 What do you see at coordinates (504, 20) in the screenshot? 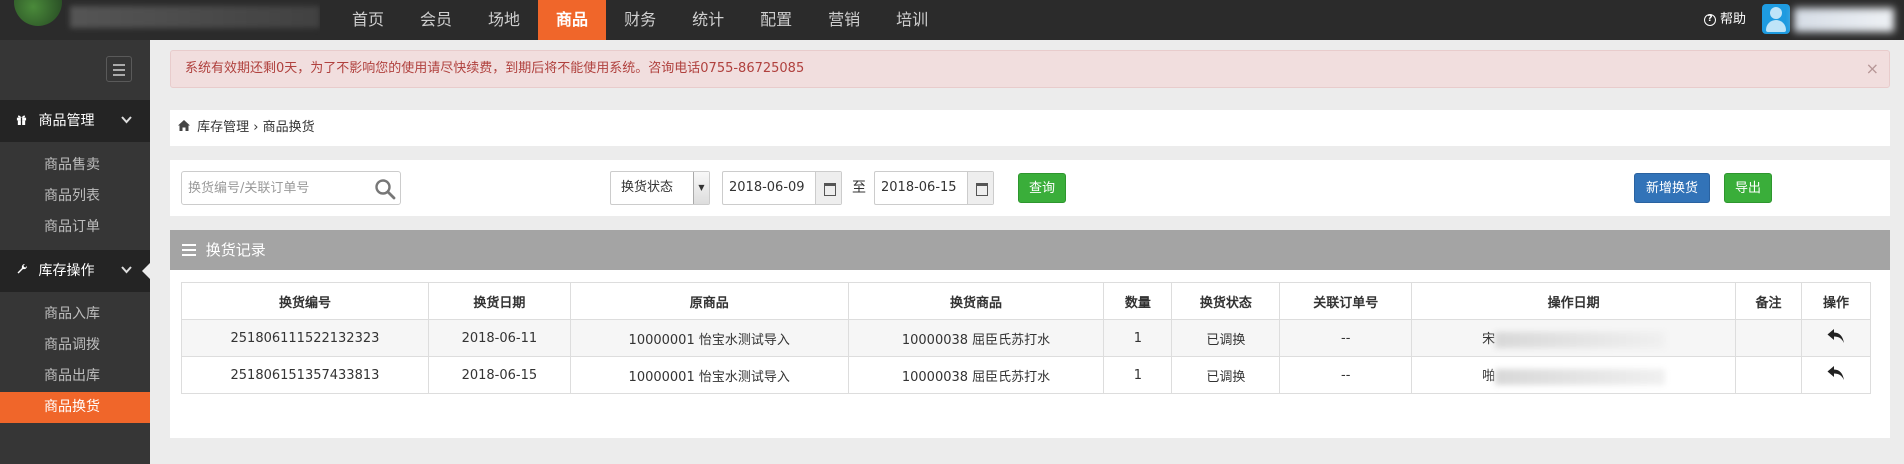
I see `nav-item-venue: 场地` at bounding box center [504, 20].